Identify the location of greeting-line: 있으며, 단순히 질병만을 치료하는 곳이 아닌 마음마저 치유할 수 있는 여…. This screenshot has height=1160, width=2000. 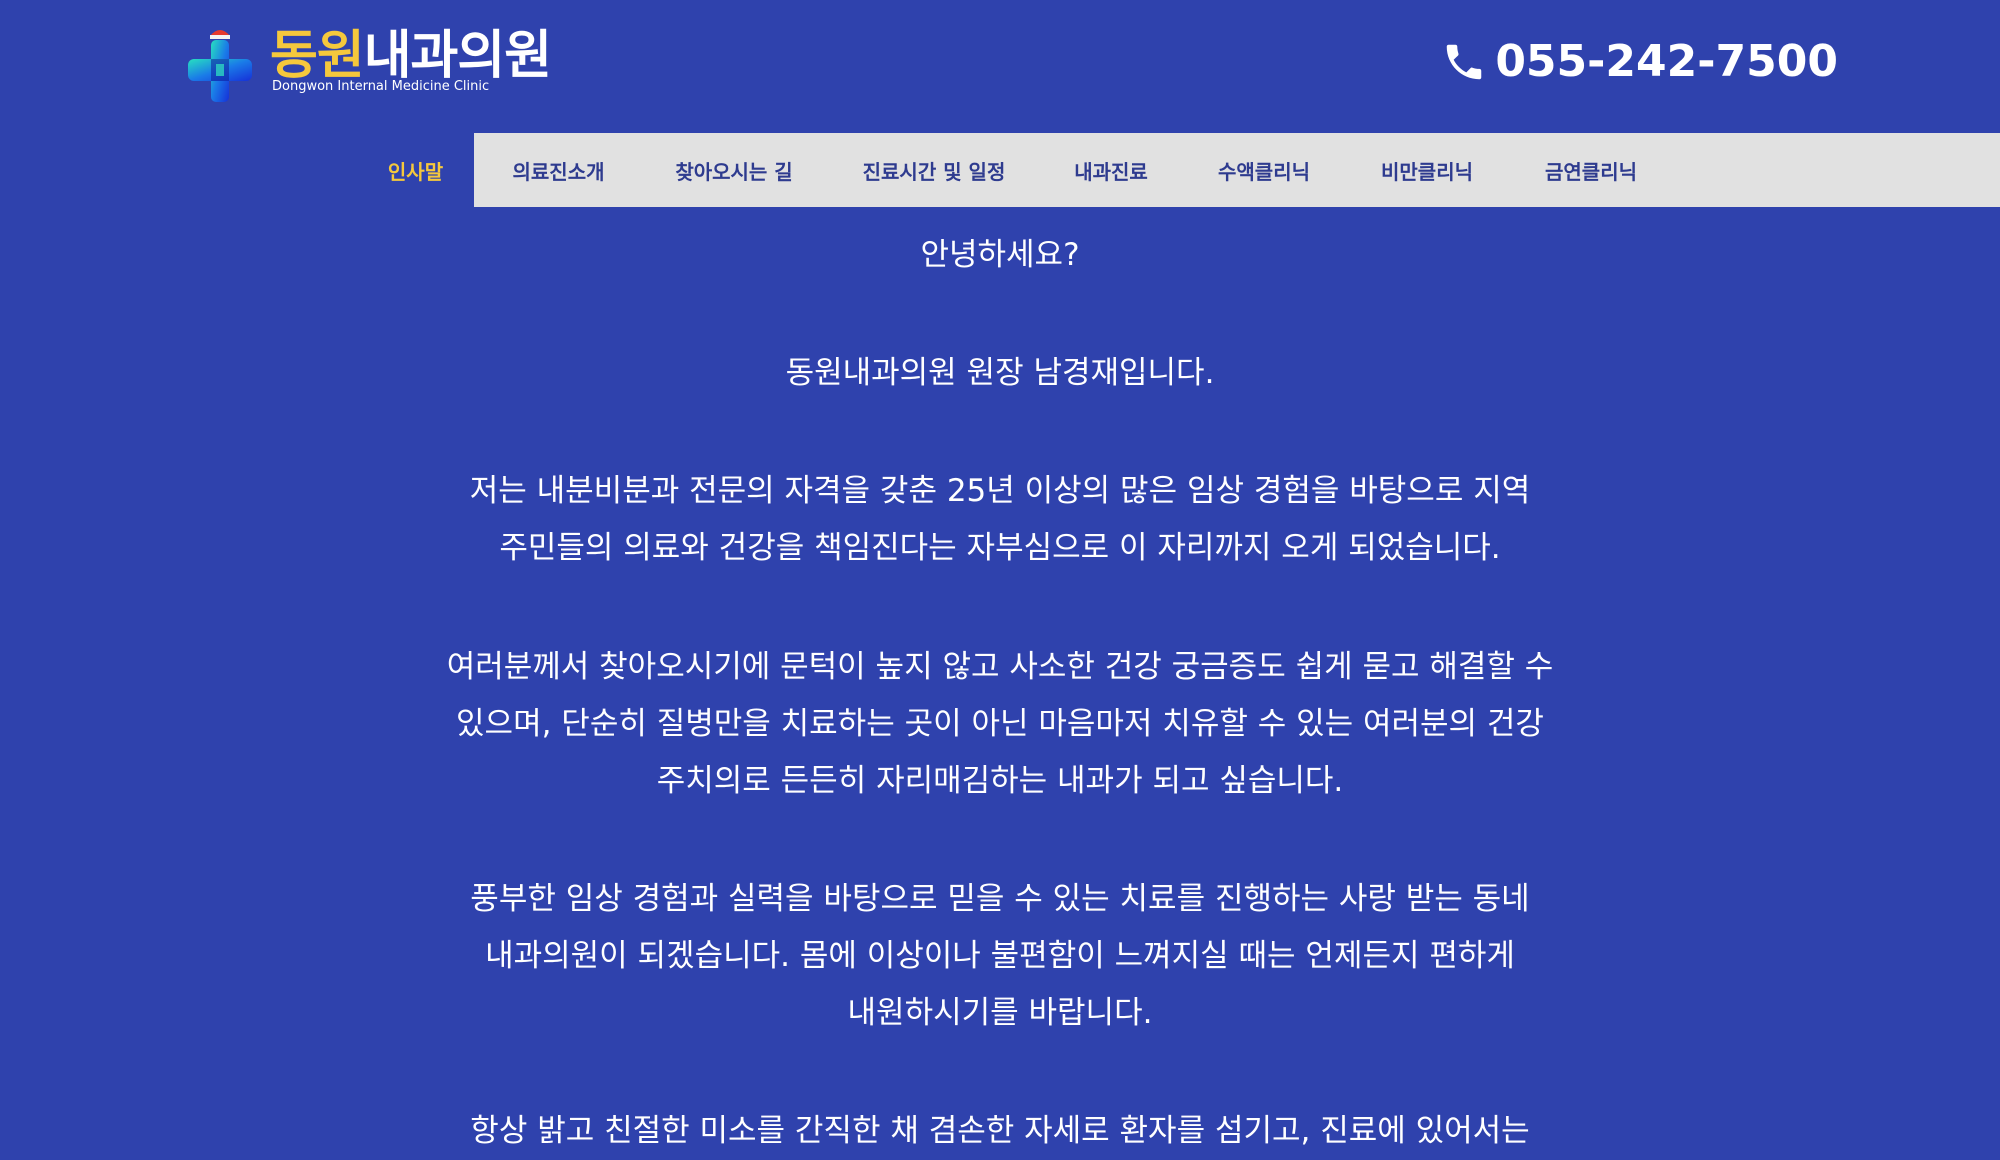
(1000, 724).